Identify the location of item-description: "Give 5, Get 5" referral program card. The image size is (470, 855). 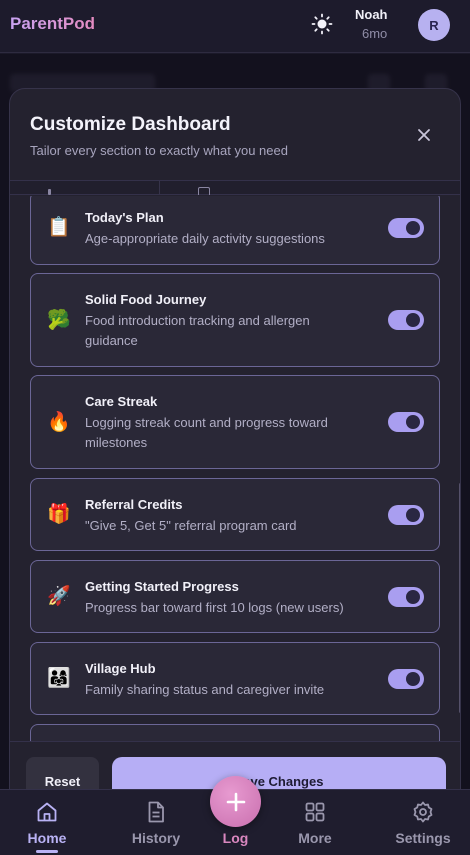
(191, 525).